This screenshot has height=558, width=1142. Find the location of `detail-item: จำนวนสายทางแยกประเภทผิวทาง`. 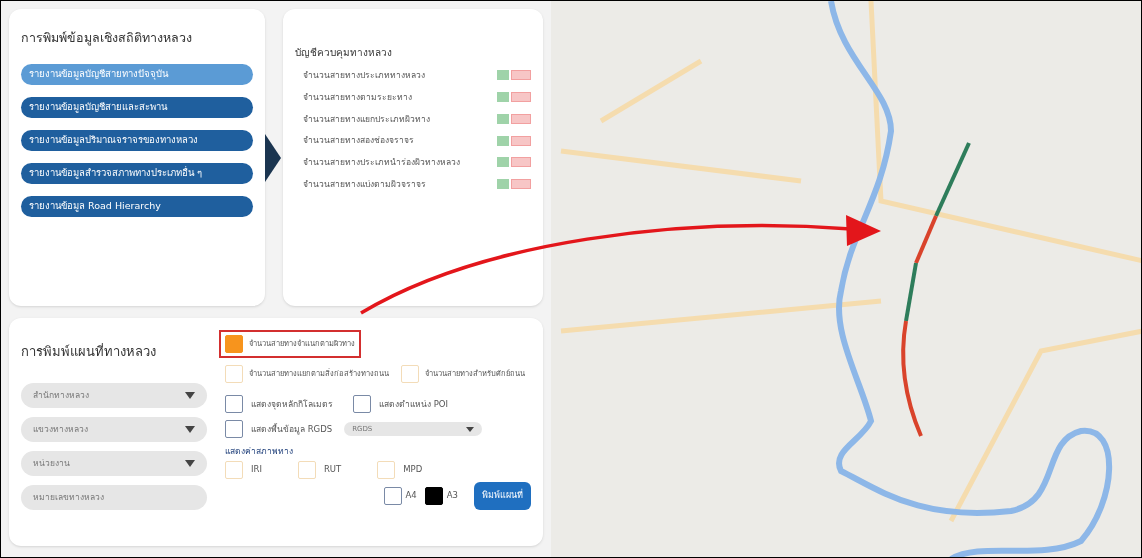

detail-item: จำนวนสายทางแยกประเภทผิวทาง is located at coordinates (367, 119).